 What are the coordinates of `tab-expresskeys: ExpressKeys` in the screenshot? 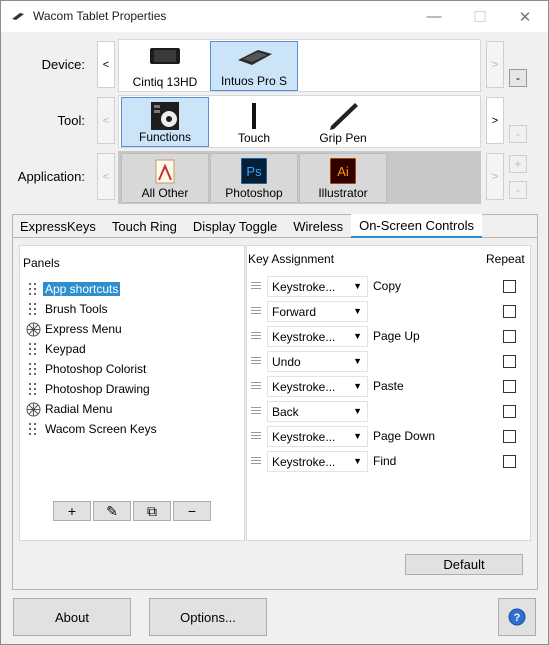 It's located at (58, 226).